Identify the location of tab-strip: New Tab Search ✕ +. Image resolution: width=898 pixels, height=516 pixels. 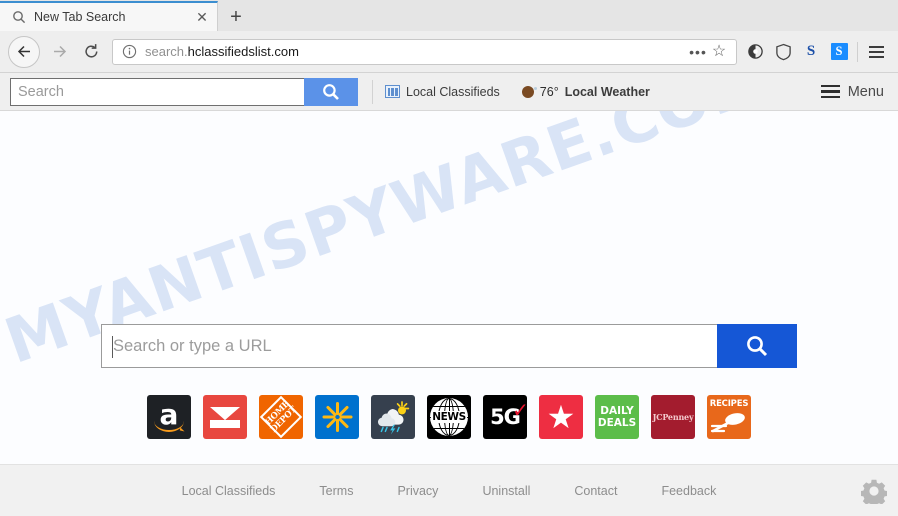
(449, 15).